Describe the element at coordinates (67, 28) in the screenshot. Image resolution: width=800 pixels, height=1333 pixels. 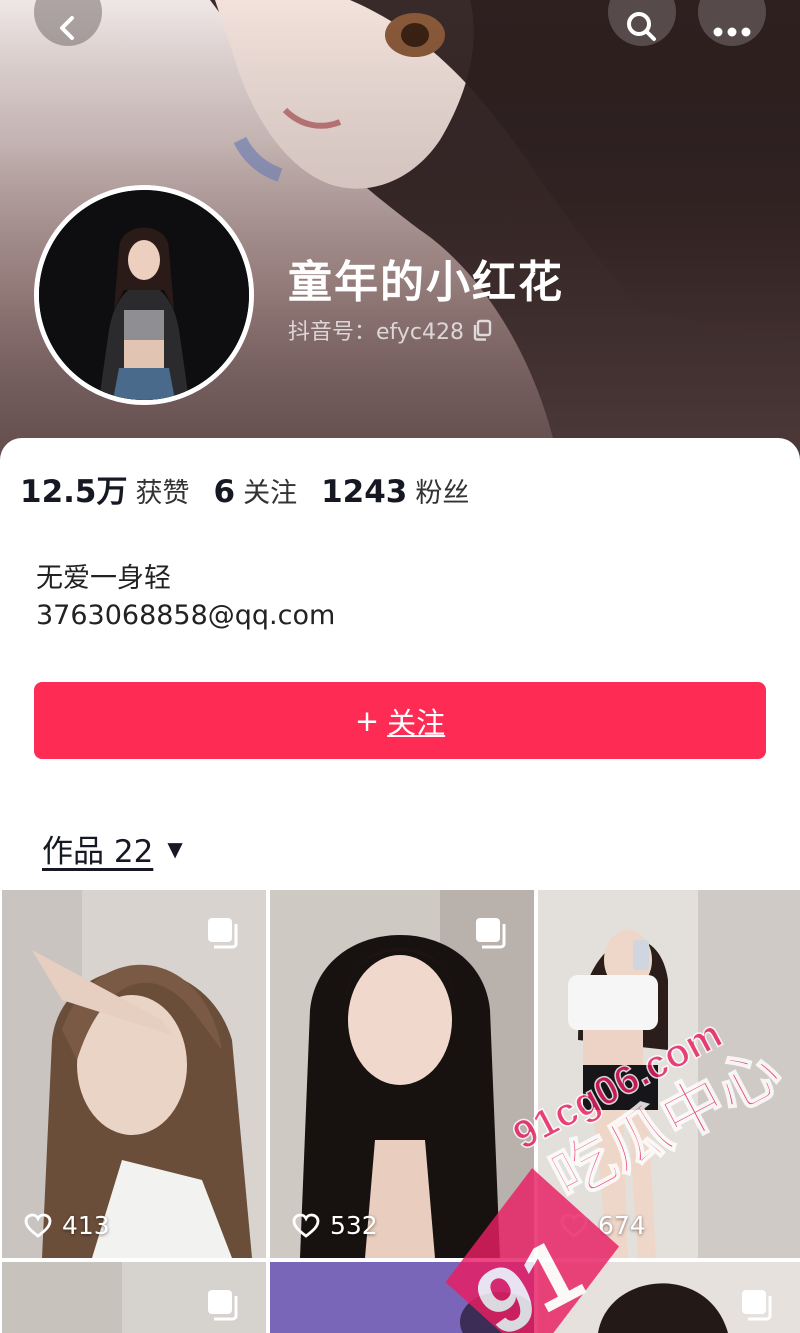
I see `back-icon` at that location.